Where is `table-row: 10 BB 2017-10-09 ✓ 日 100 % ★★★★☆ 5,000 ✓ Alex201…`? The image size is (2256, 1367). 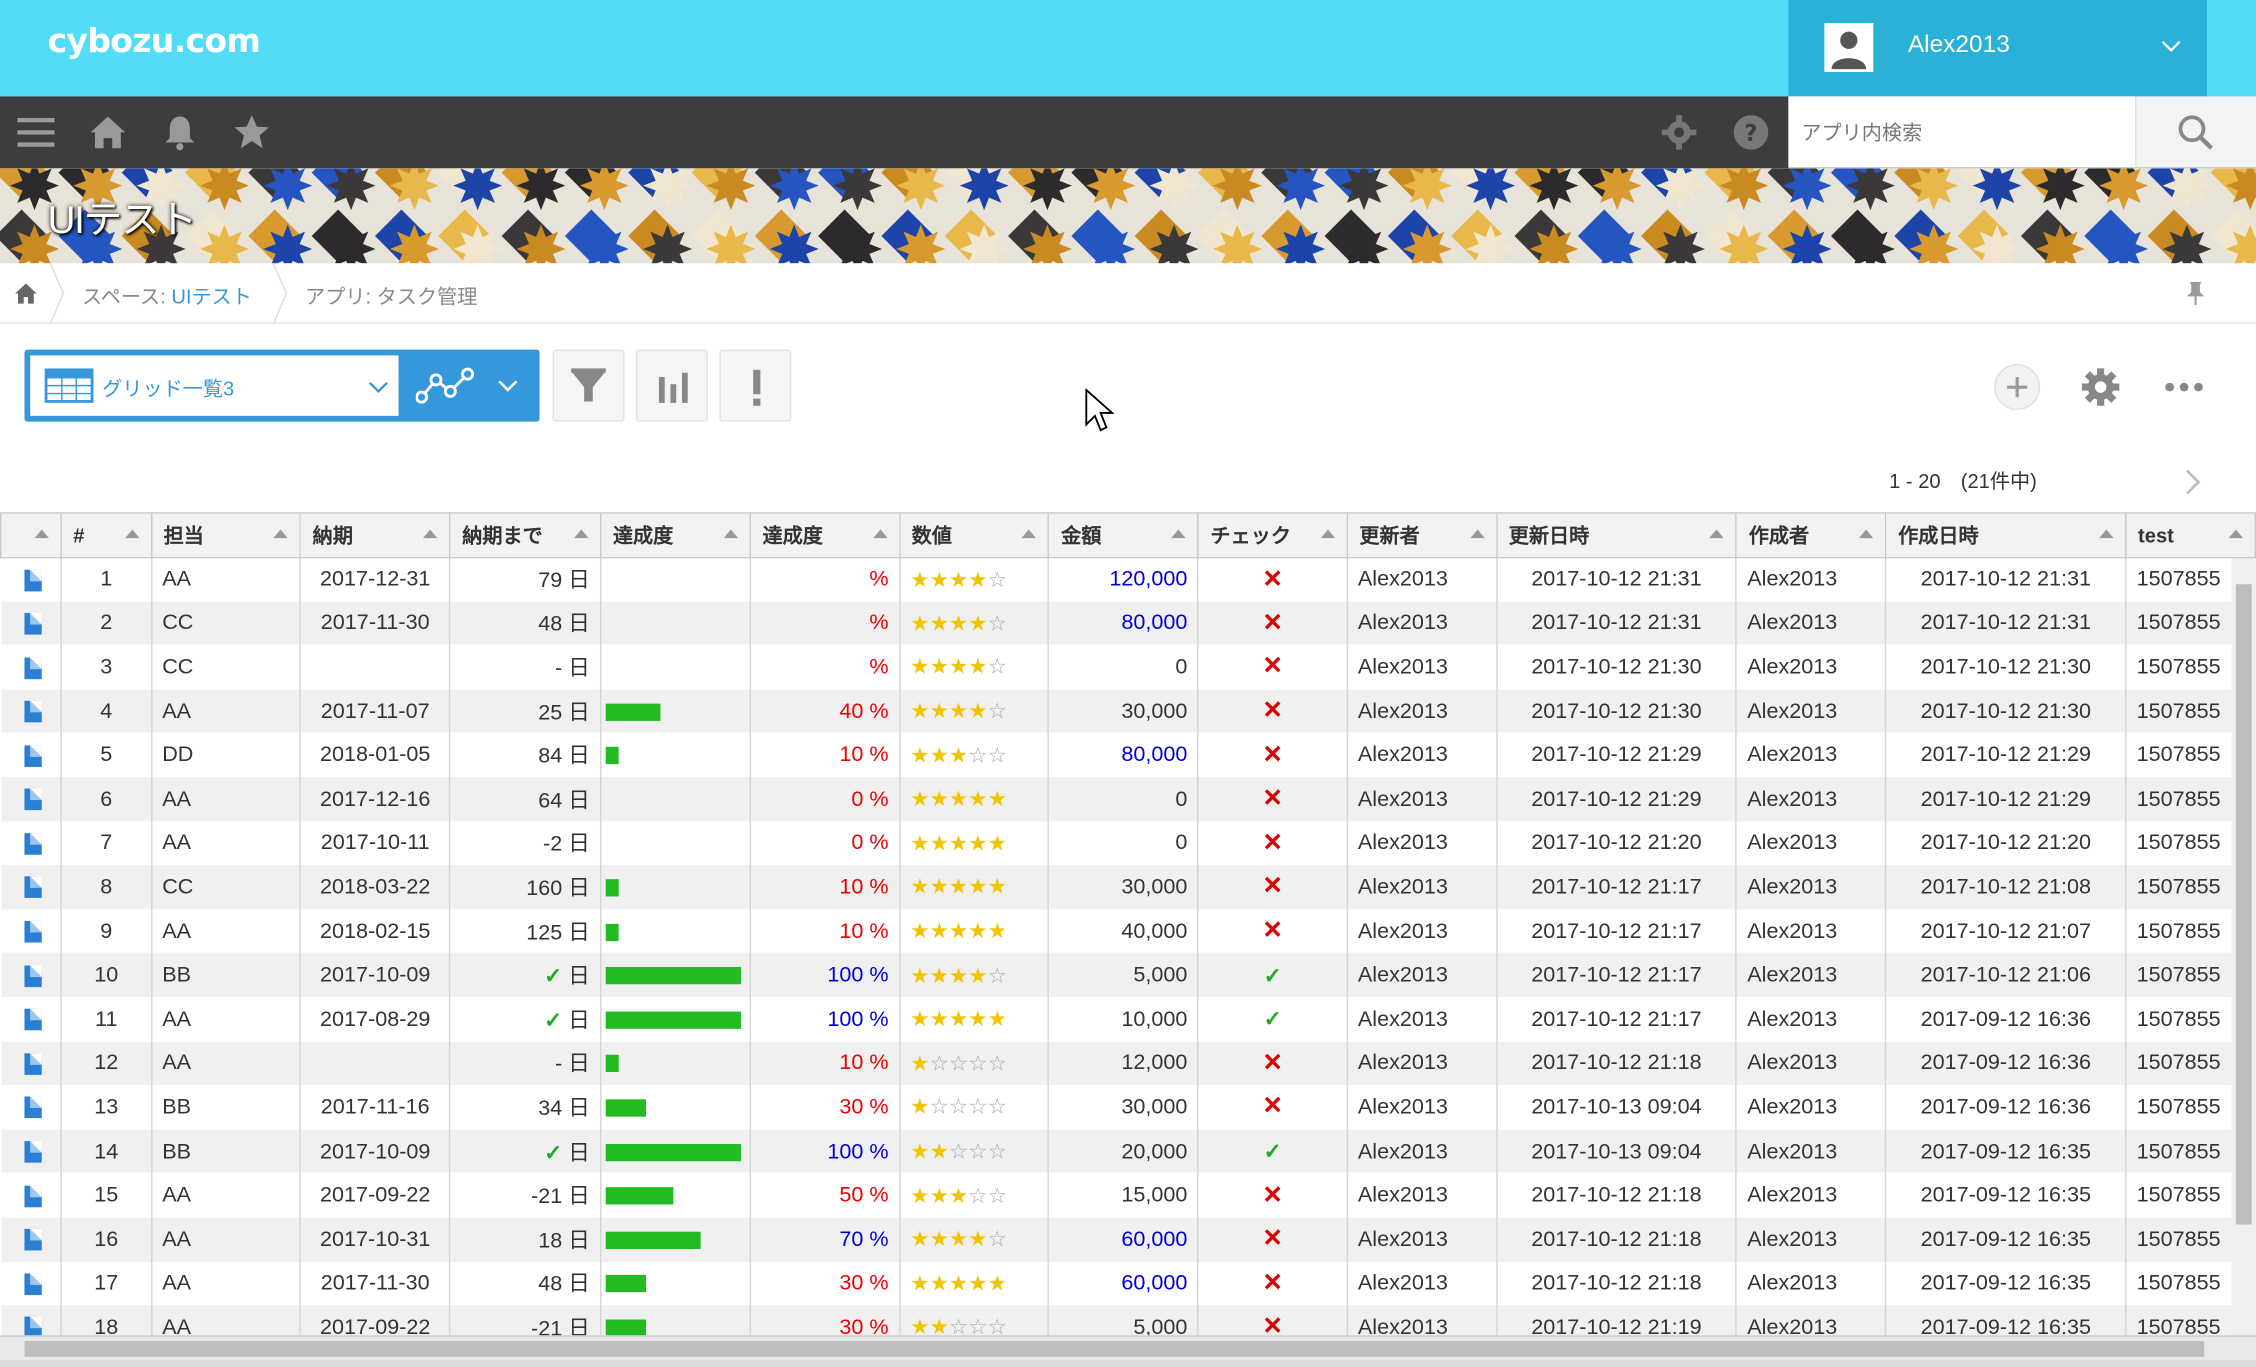 table-row: 10 BB 2017-10-09 ✓ 日 100 % ★★★★☆ 5,000 ✓ Alex201… is located at coordinates (1128, 975).